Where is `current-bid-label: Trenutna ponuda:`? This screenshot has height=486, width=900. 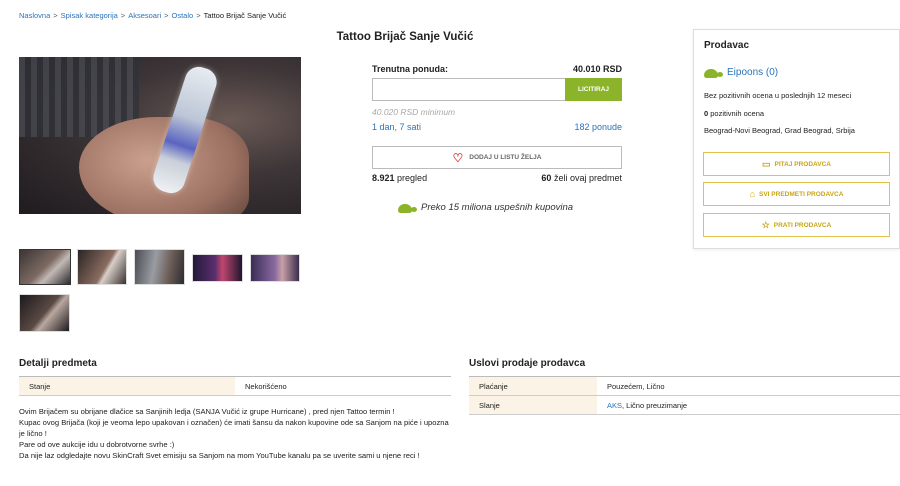 current-bid-label: Trenutna ponuda: is located at coordinates (410, 69).